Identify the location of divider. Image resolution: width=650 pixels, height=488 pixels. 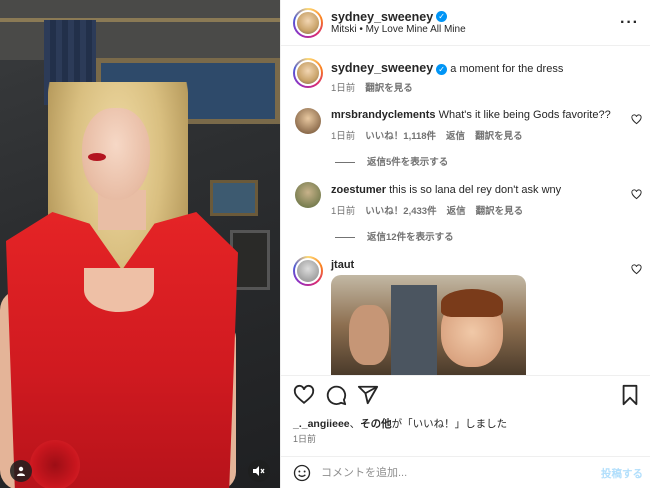
(465, 375).